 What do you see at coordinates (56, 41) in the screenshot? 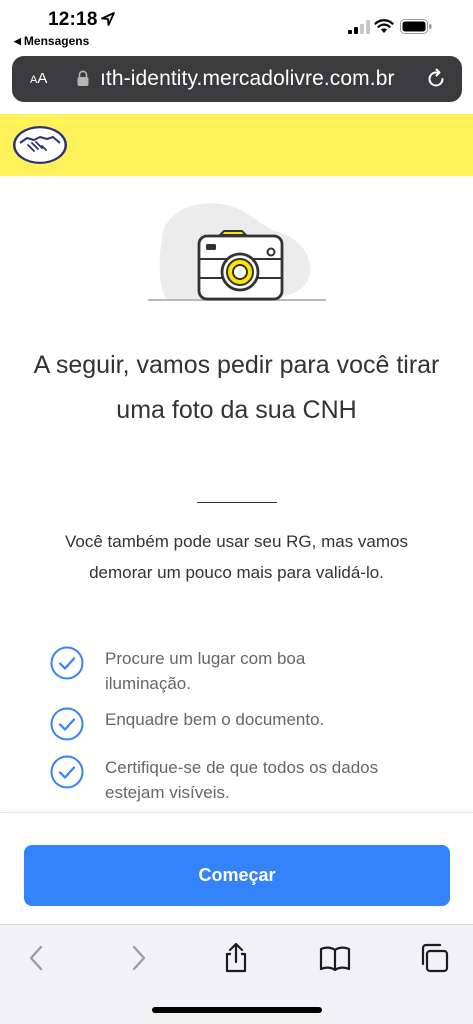
I see `back-app-label: Mensagens` at bounding box center [56, 41].